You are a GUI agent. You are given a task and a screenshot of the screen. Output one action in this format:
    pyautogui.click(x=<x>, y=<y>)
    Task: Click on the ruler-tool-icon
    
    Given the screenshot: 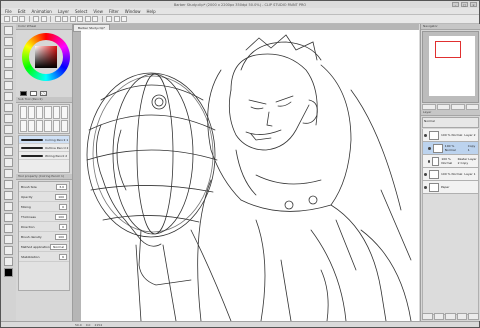 What is the action you would take?
    pyautogui.click(x=8, y=228)
    